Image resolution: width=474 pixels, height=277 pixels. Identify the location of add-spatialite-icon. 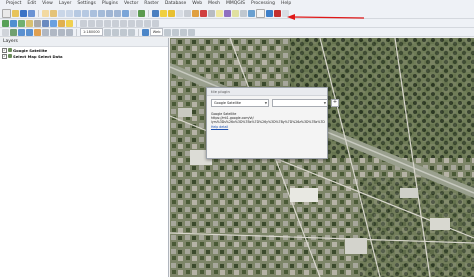
(37, 23).